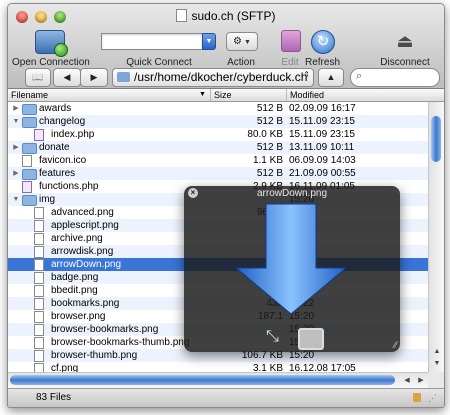 This screenshot has height=415, width=450. Describe the element at coordinates (94, 355) in the screenshot. I see `file-name: browser-thumb.png` at that location.